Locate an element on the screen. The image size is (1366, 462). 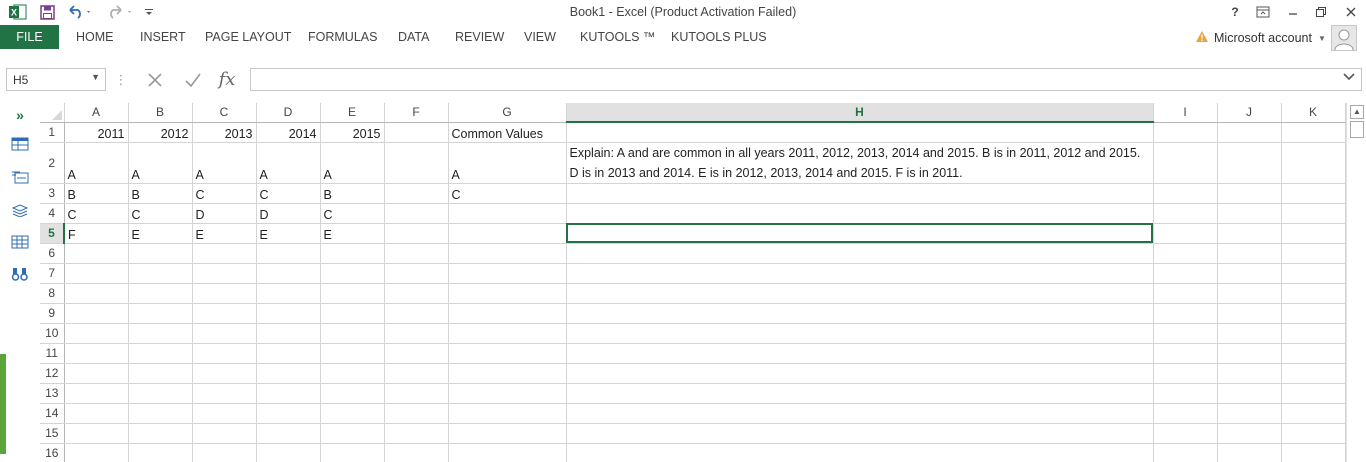
cell-c4: D is located at coordinates (224, 213).